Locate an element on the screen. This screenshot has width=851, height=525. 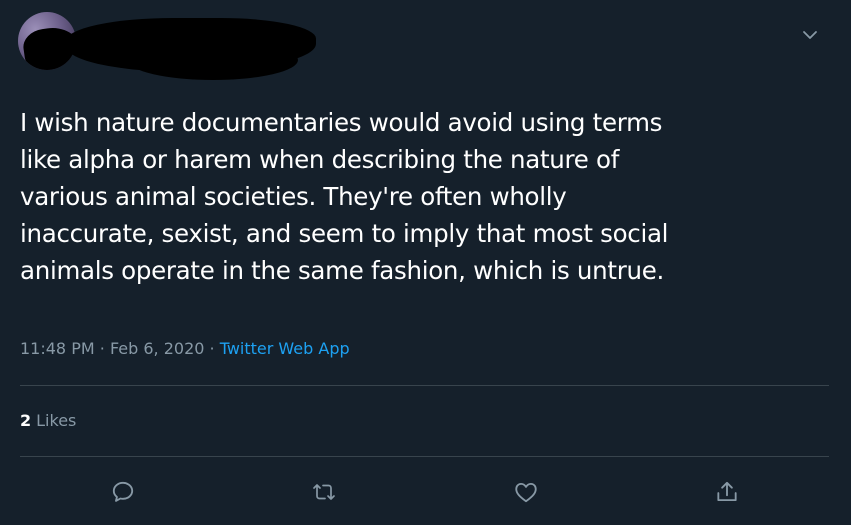
share-icon is located at coordinates (727, 491).